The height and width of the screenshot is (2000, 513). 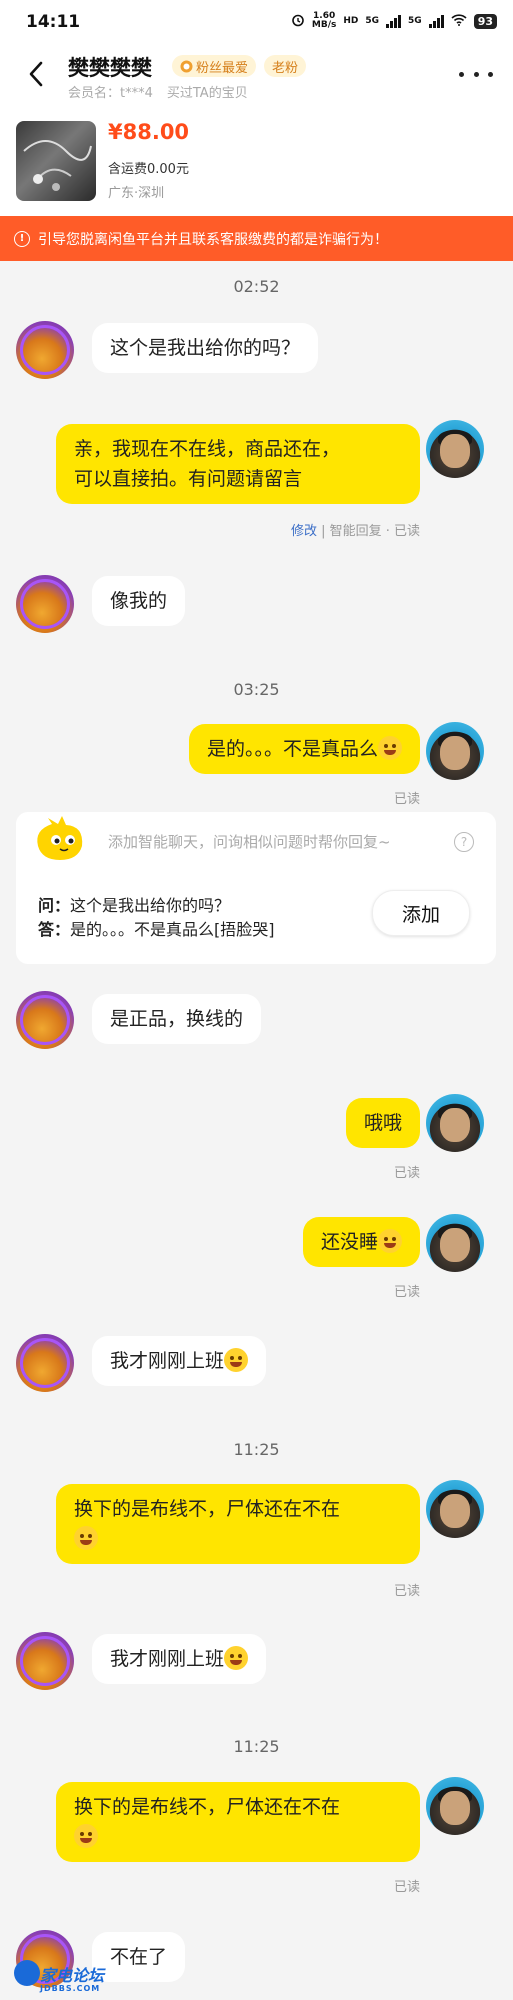 What do you see at coordinates (139, 1957) in the screenshot?
I see `message-bubble-received: 不在了` at bounding box center [139, 1957].